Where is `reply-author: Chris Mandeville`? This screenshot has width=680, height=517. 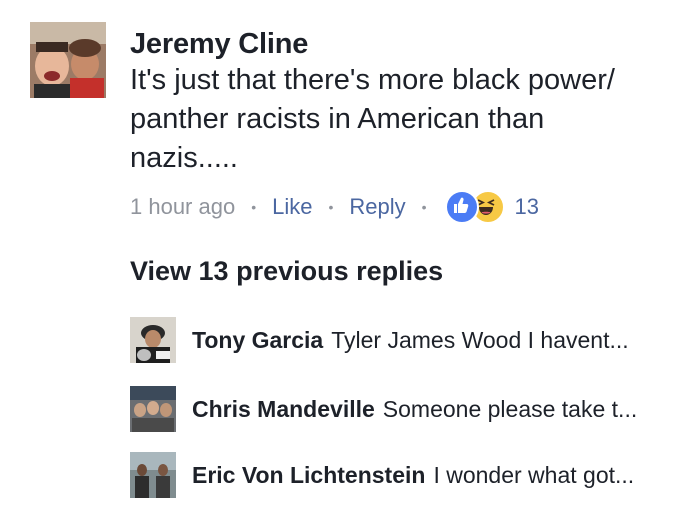 reply-author: Chris Mandeville is located at coordinates (283, 409).